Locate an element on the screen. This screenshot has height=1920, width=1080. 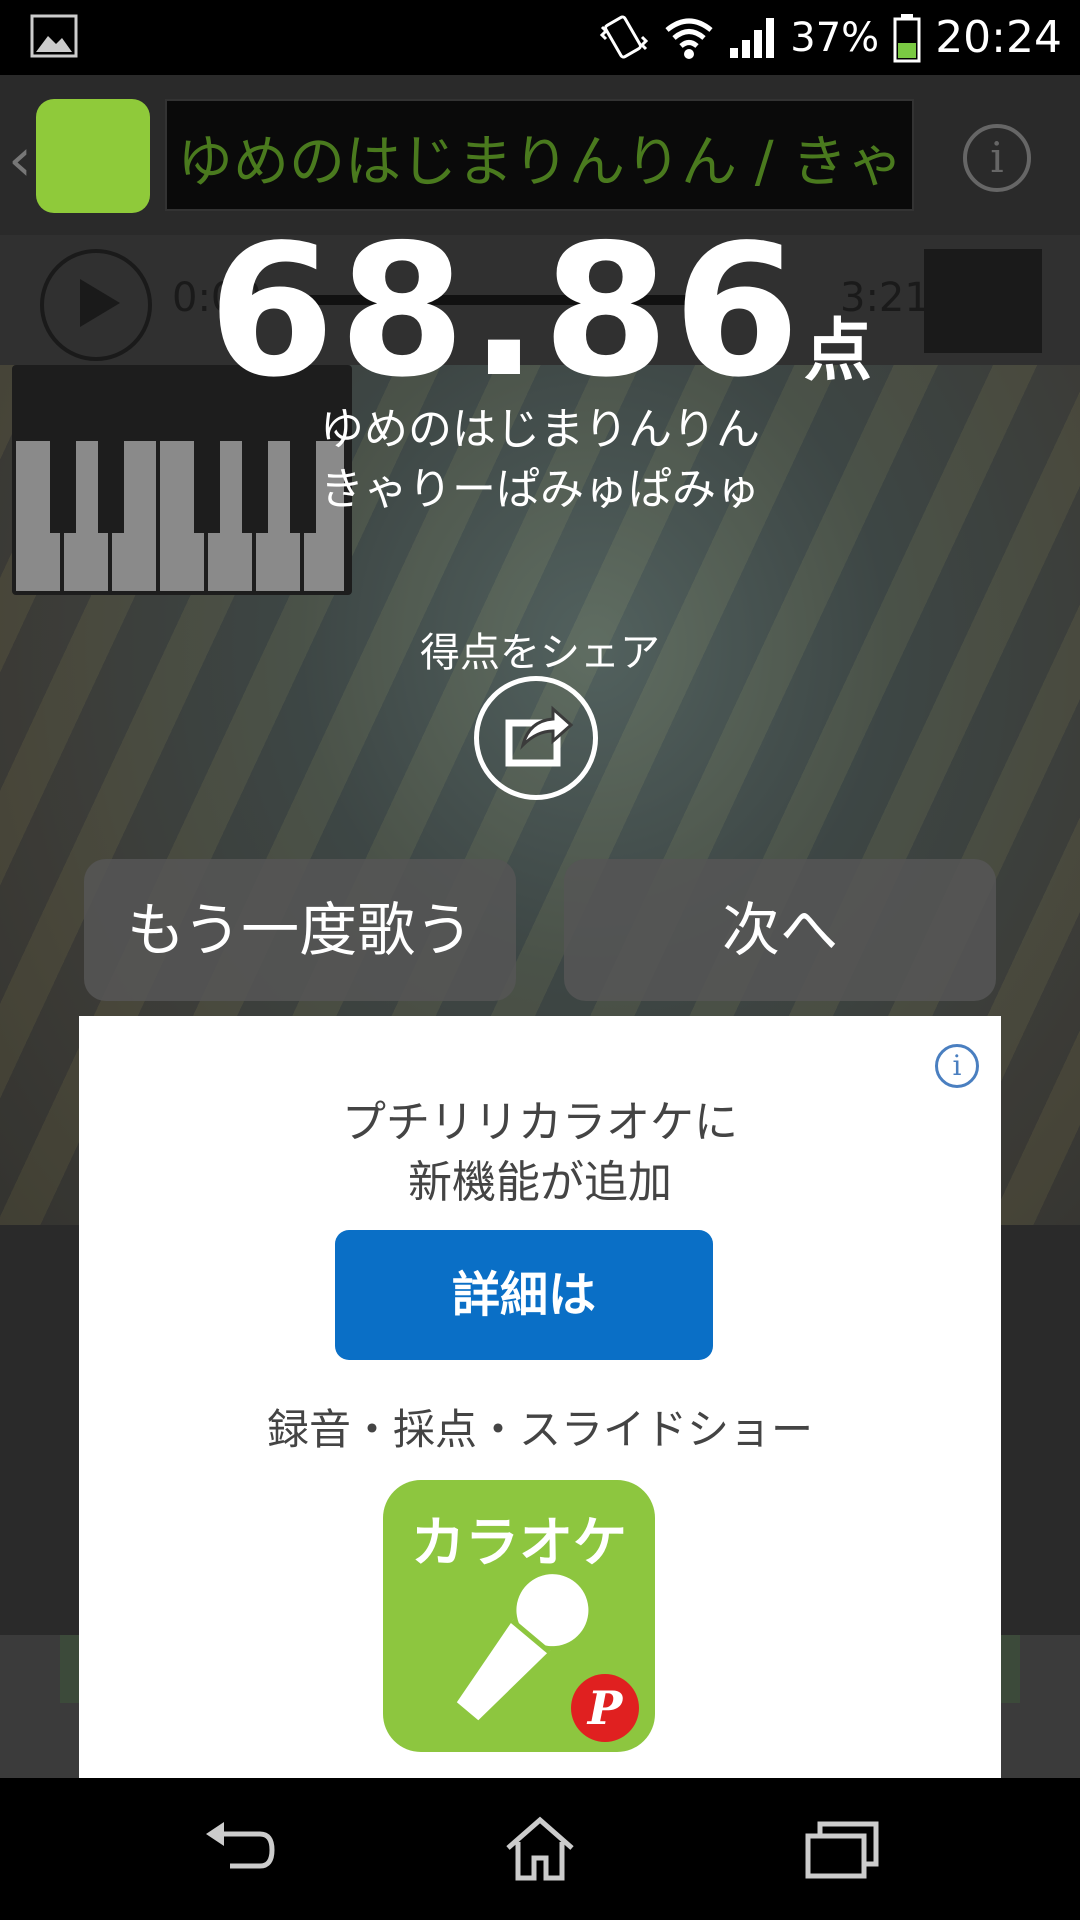
microphone-icon: P is located at coordinates (547, 1658).